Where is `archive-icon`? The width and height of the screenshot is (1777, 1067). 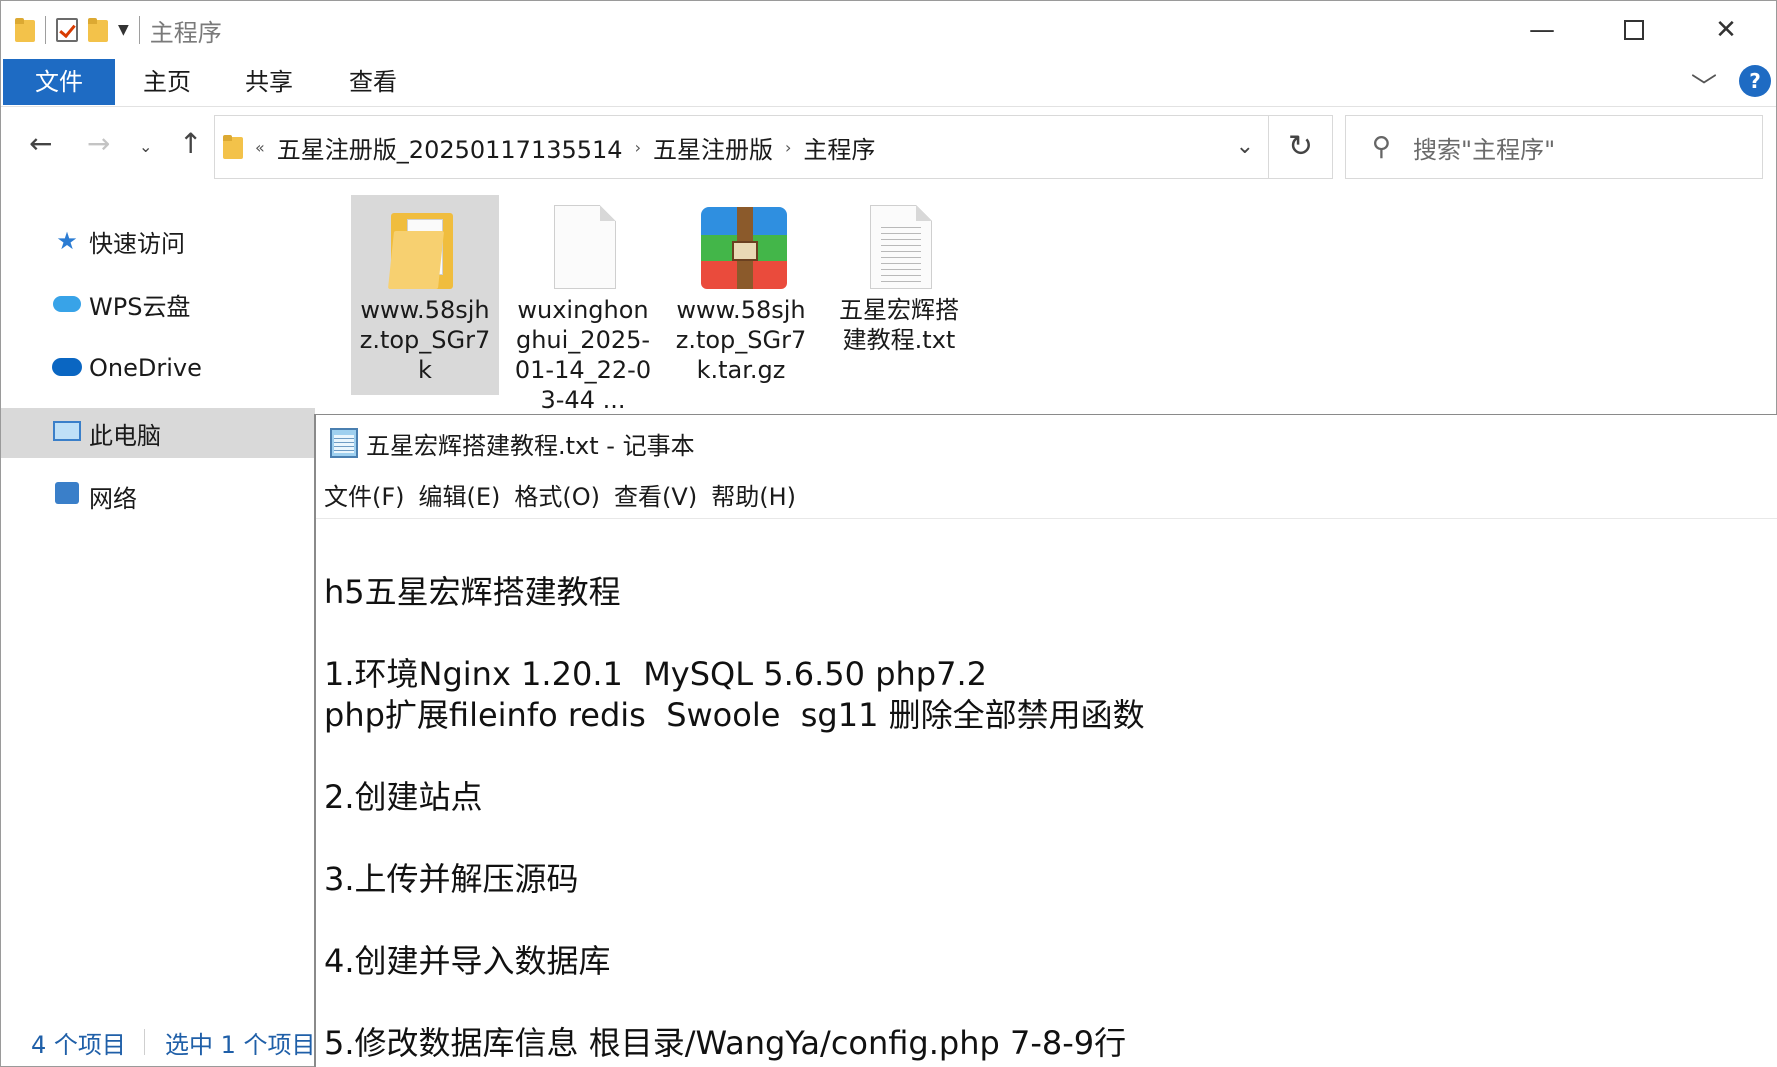
archive-icon is located at coordinates (744, 248).